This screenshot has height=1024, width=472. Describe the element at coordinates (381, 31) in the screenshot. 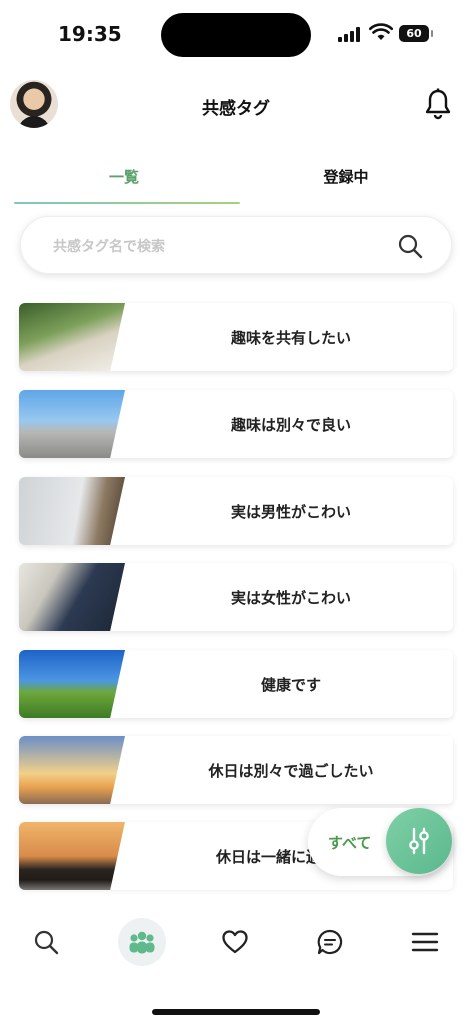

I see `wifi-icon` at that location.